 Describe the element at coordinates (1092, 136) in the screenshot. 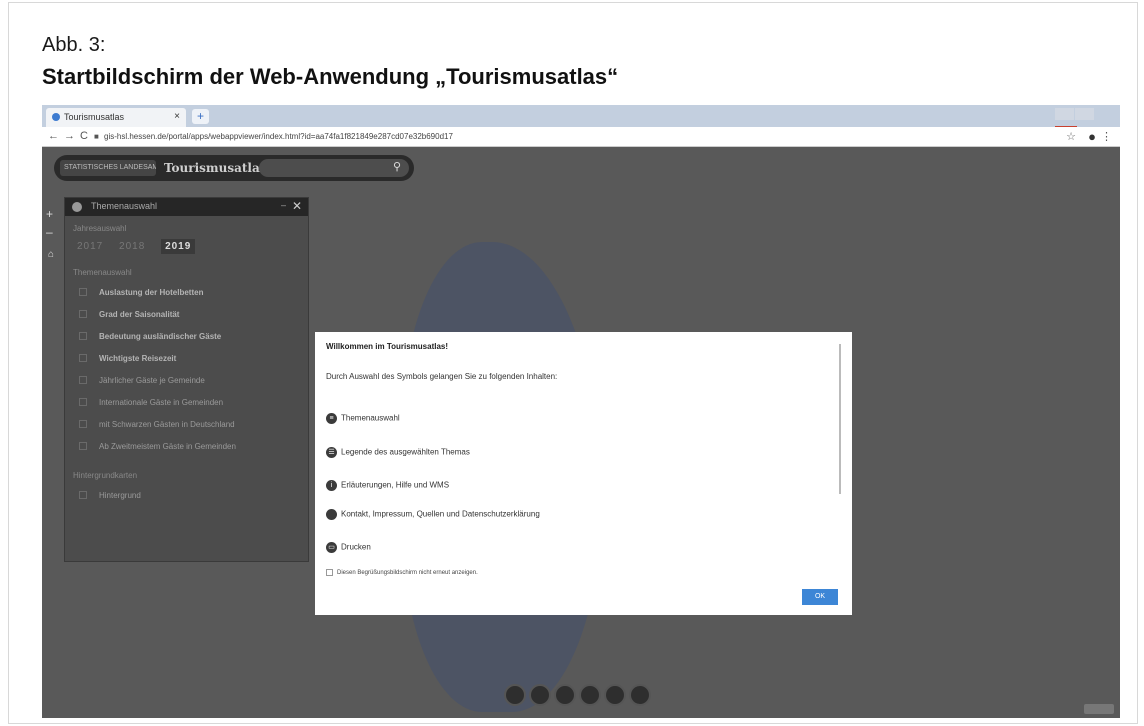

I see `account-icon: ●` at that location.